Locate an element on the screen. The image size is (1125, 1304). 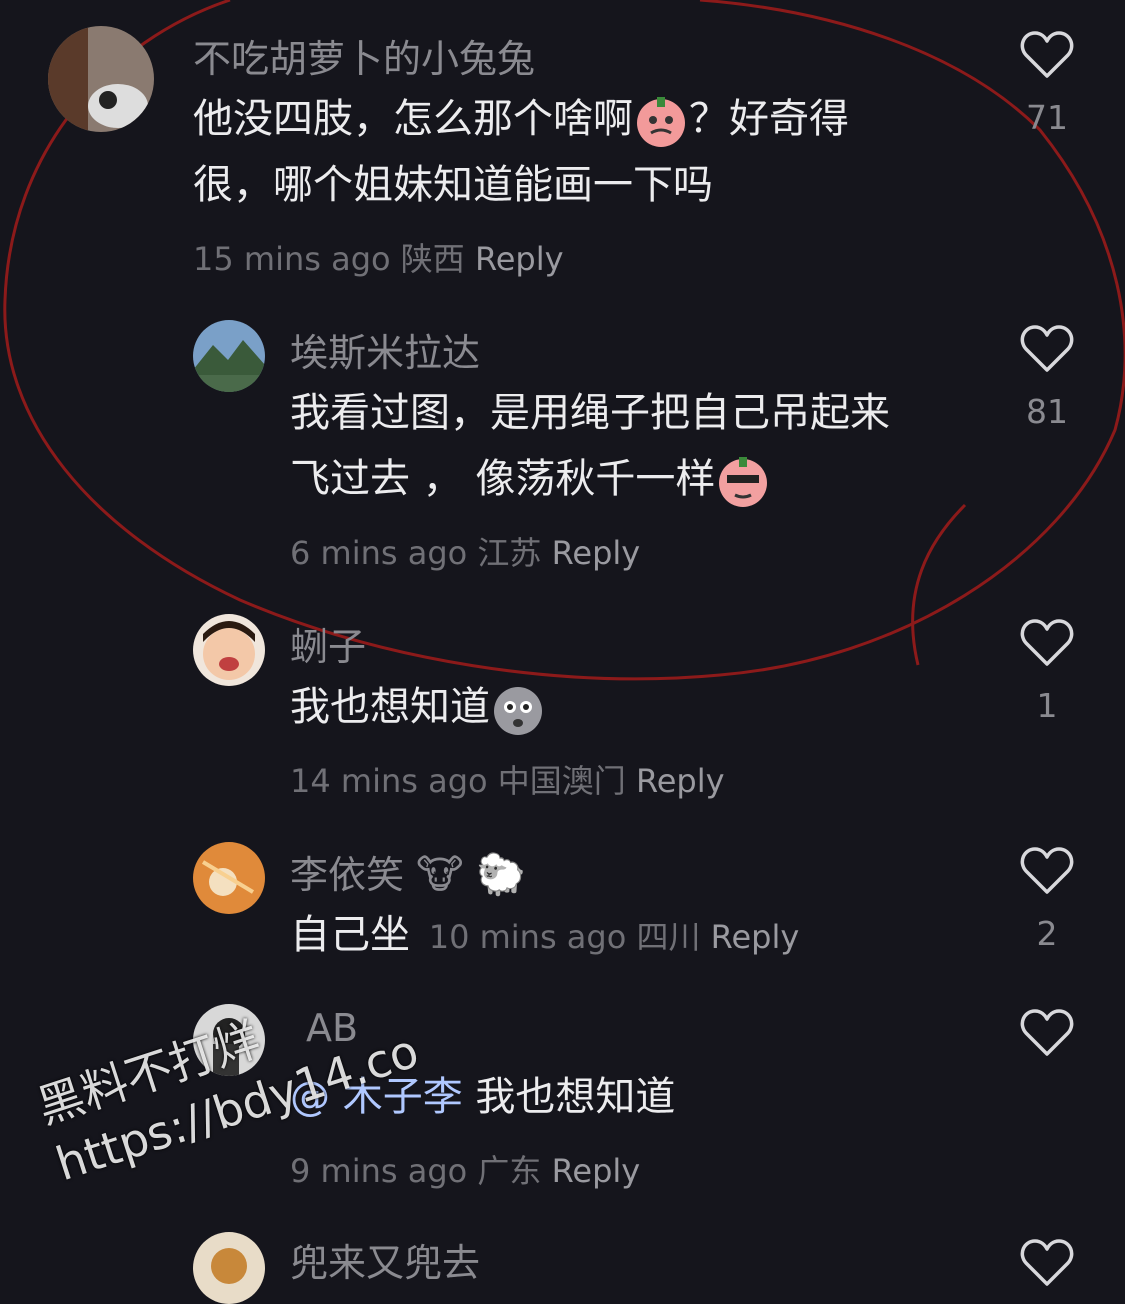
comment-username: 蛚子 is located at coordinates (328, 643).